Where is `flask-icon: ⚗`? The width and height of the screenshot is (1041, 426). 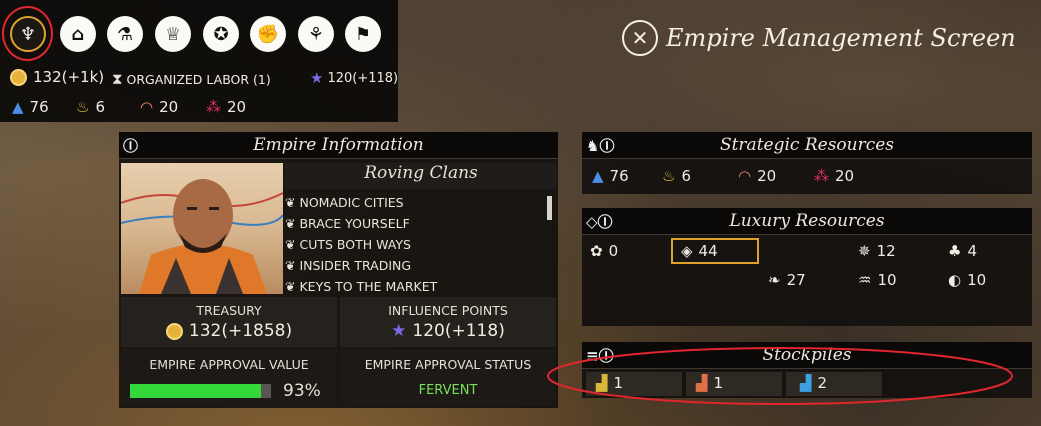 flask-icon: ⚗ is located at coordinates (125, 34).